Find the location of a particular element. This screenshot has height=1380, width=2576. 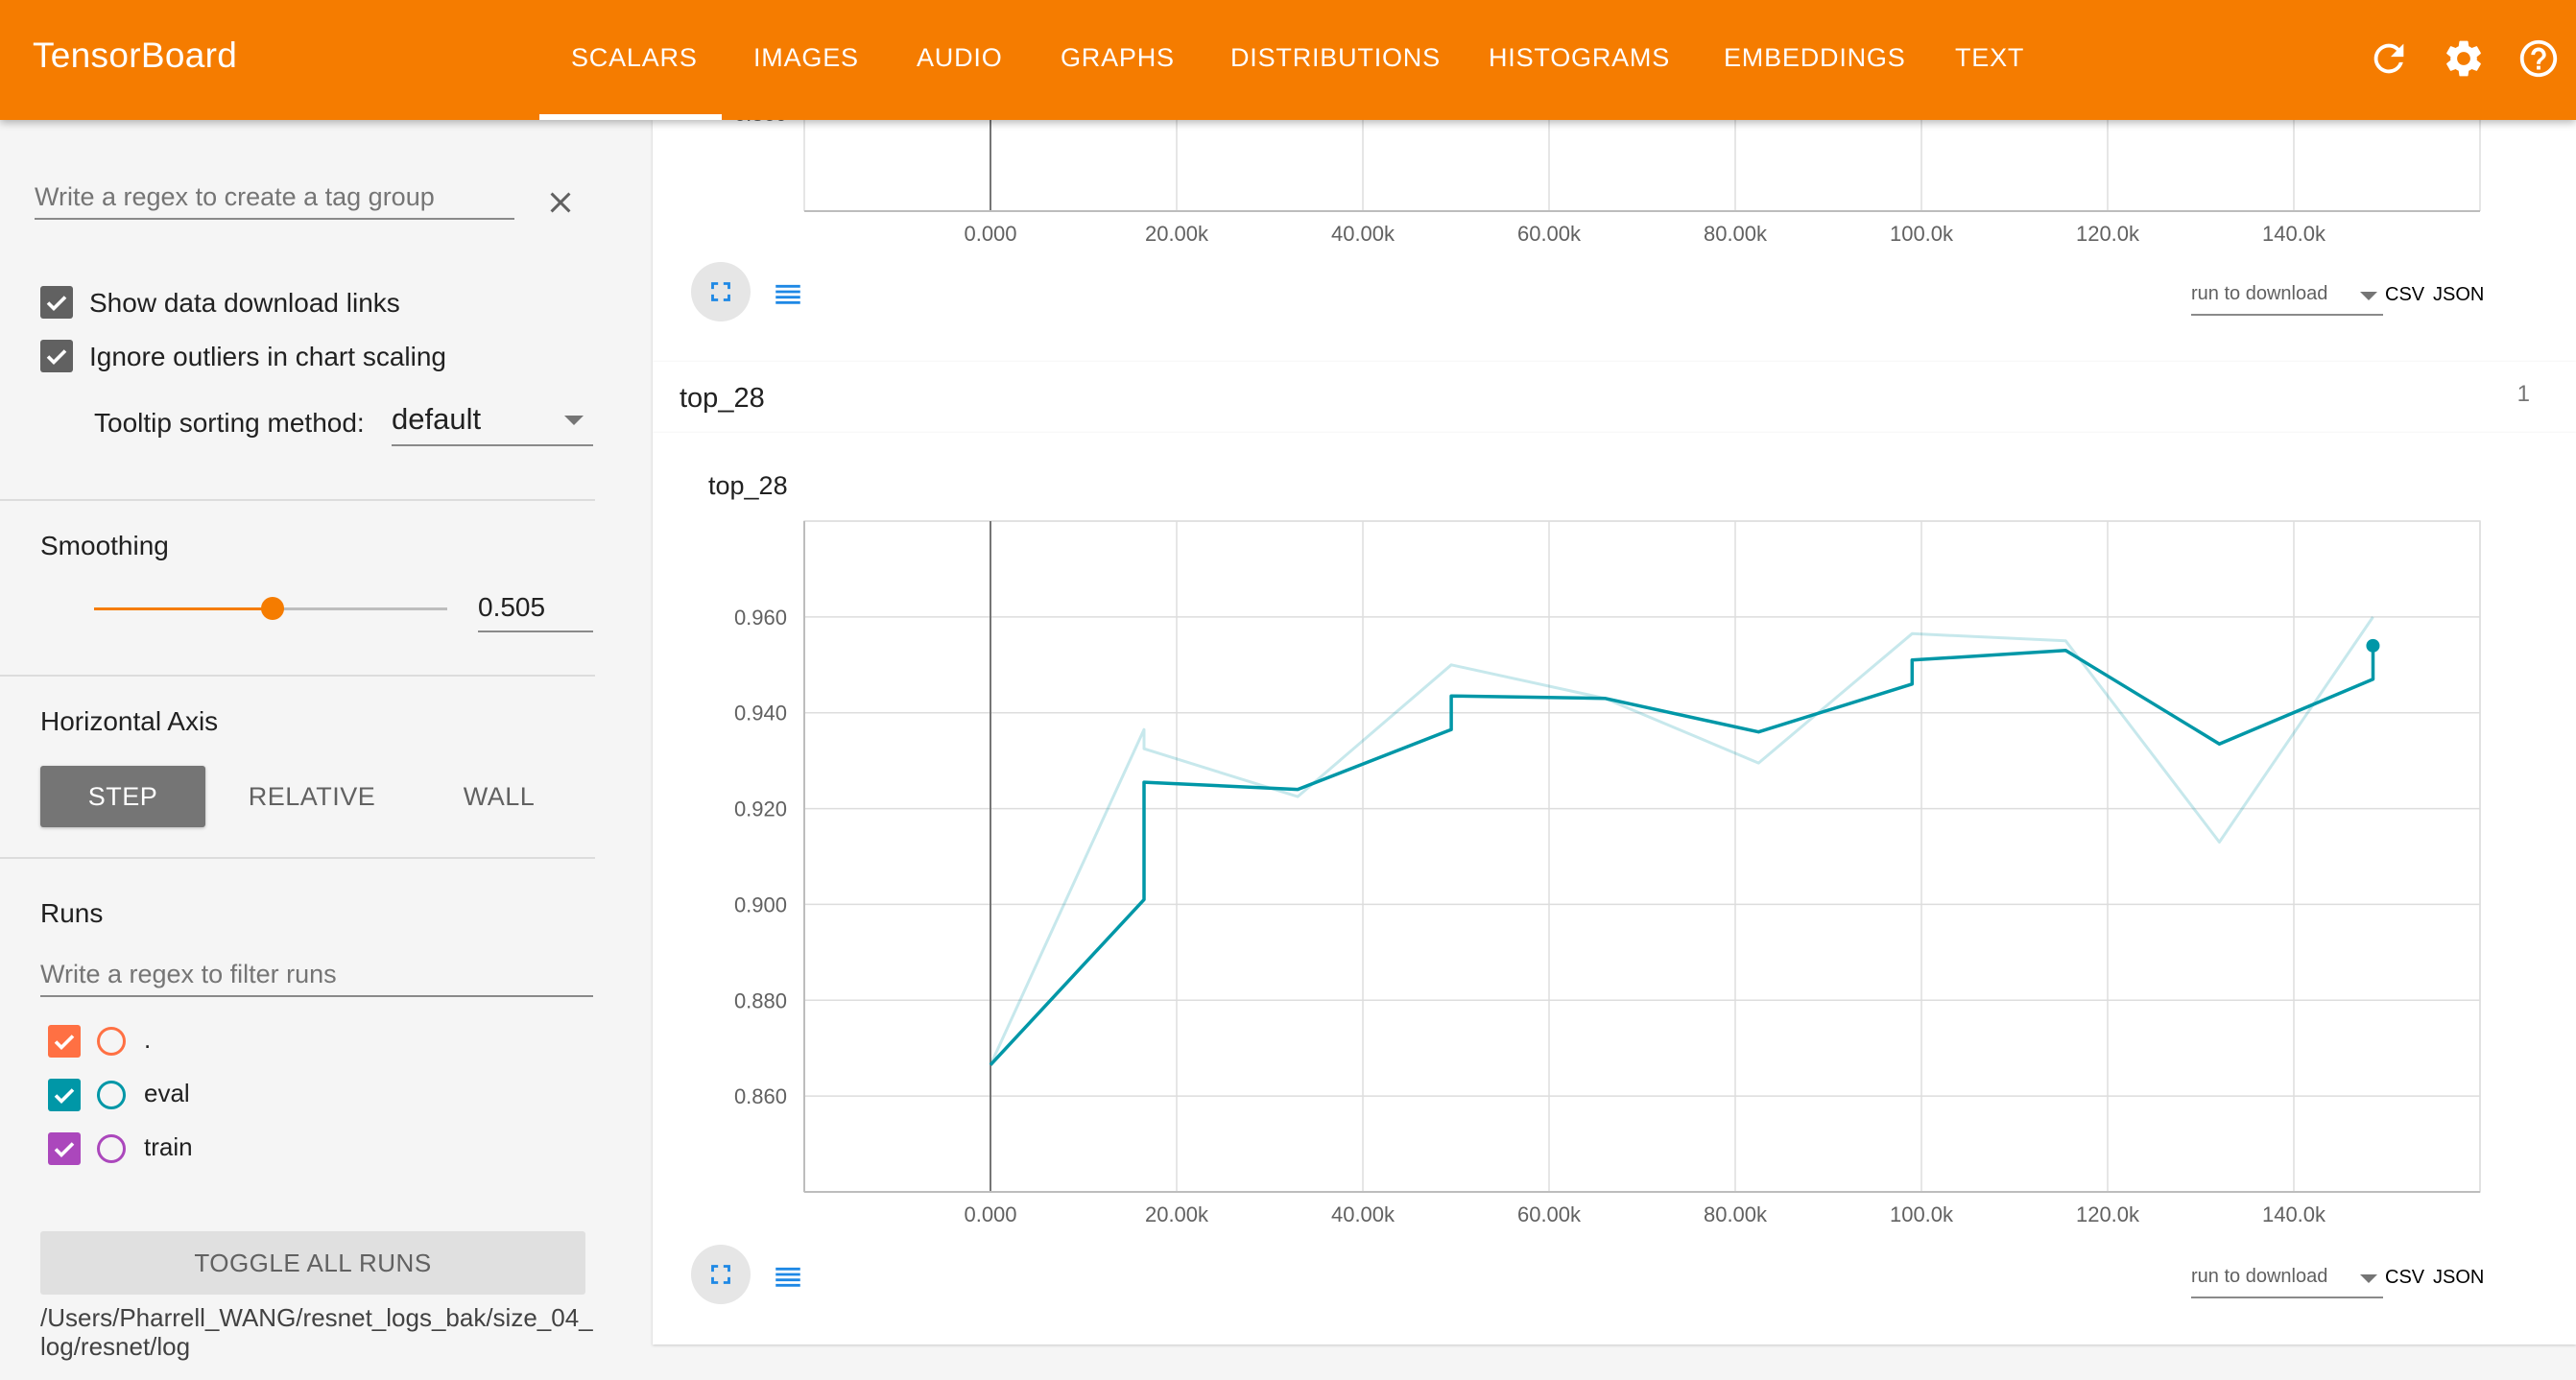

tooltip-sorting-select: default is located at coordinates (492, 424).